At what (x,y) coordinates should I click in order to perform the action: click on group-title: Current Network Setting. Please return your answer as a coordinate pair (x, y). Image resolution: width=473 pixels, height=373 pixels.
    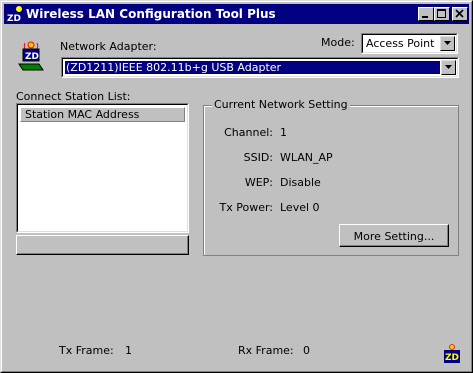
    Looking at the image, I should click on (281, 104).